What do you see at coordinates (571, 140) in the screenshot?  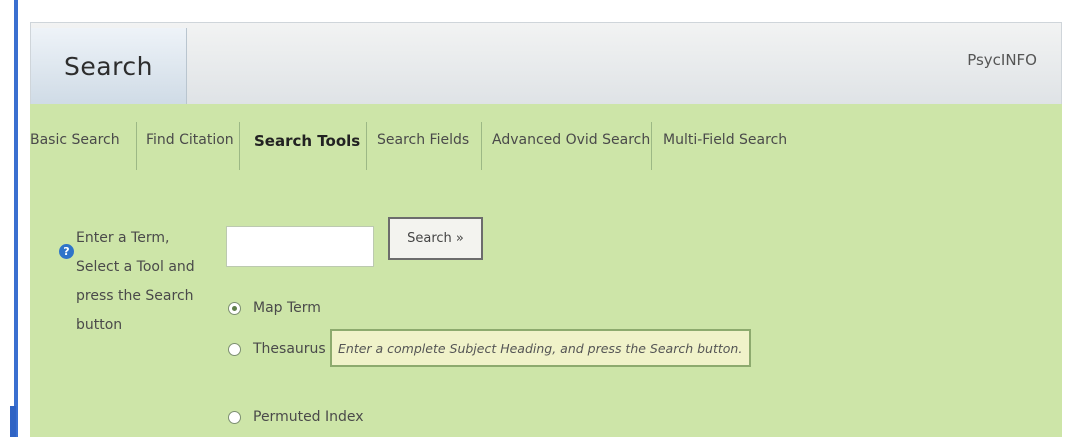 I see `tab-advanced-ovid-search: Advanced Ovid Search` at bounding box center [571, 140].